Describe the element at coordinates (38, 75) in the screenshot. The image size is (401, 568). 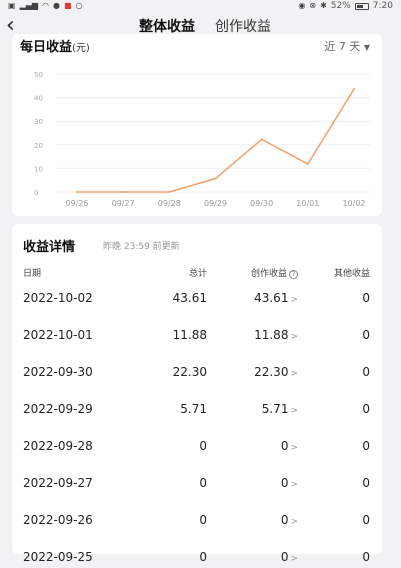
I see `y-tick-label: 50` at that location.